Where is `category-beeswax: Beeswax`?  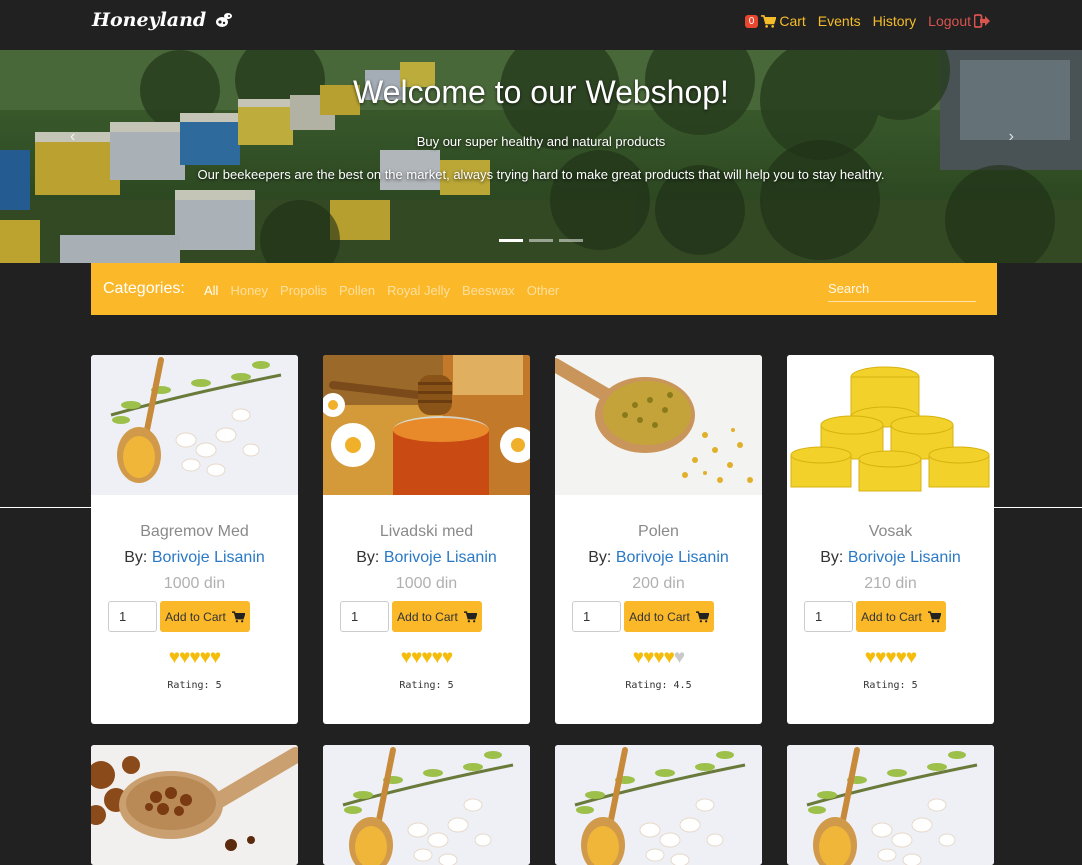
category-beeswax: Beeswax is located at coordinates (488, 290).